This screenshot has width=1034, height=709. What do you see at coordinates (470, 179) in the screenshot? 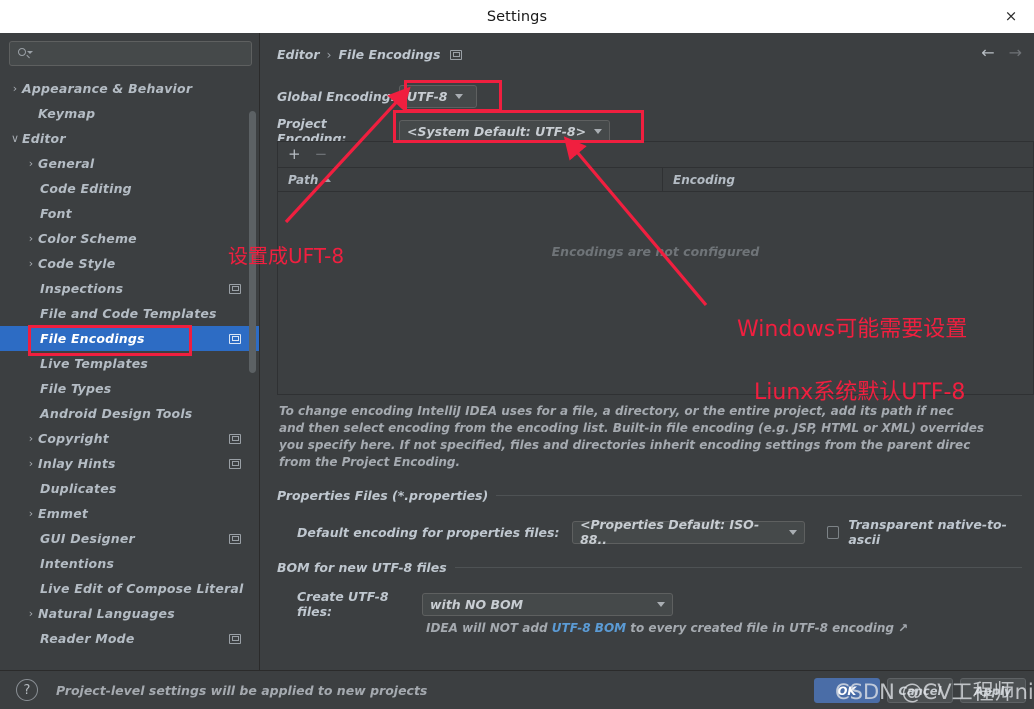
I see `column-header-path: Path` at bounding box center [470, 179].